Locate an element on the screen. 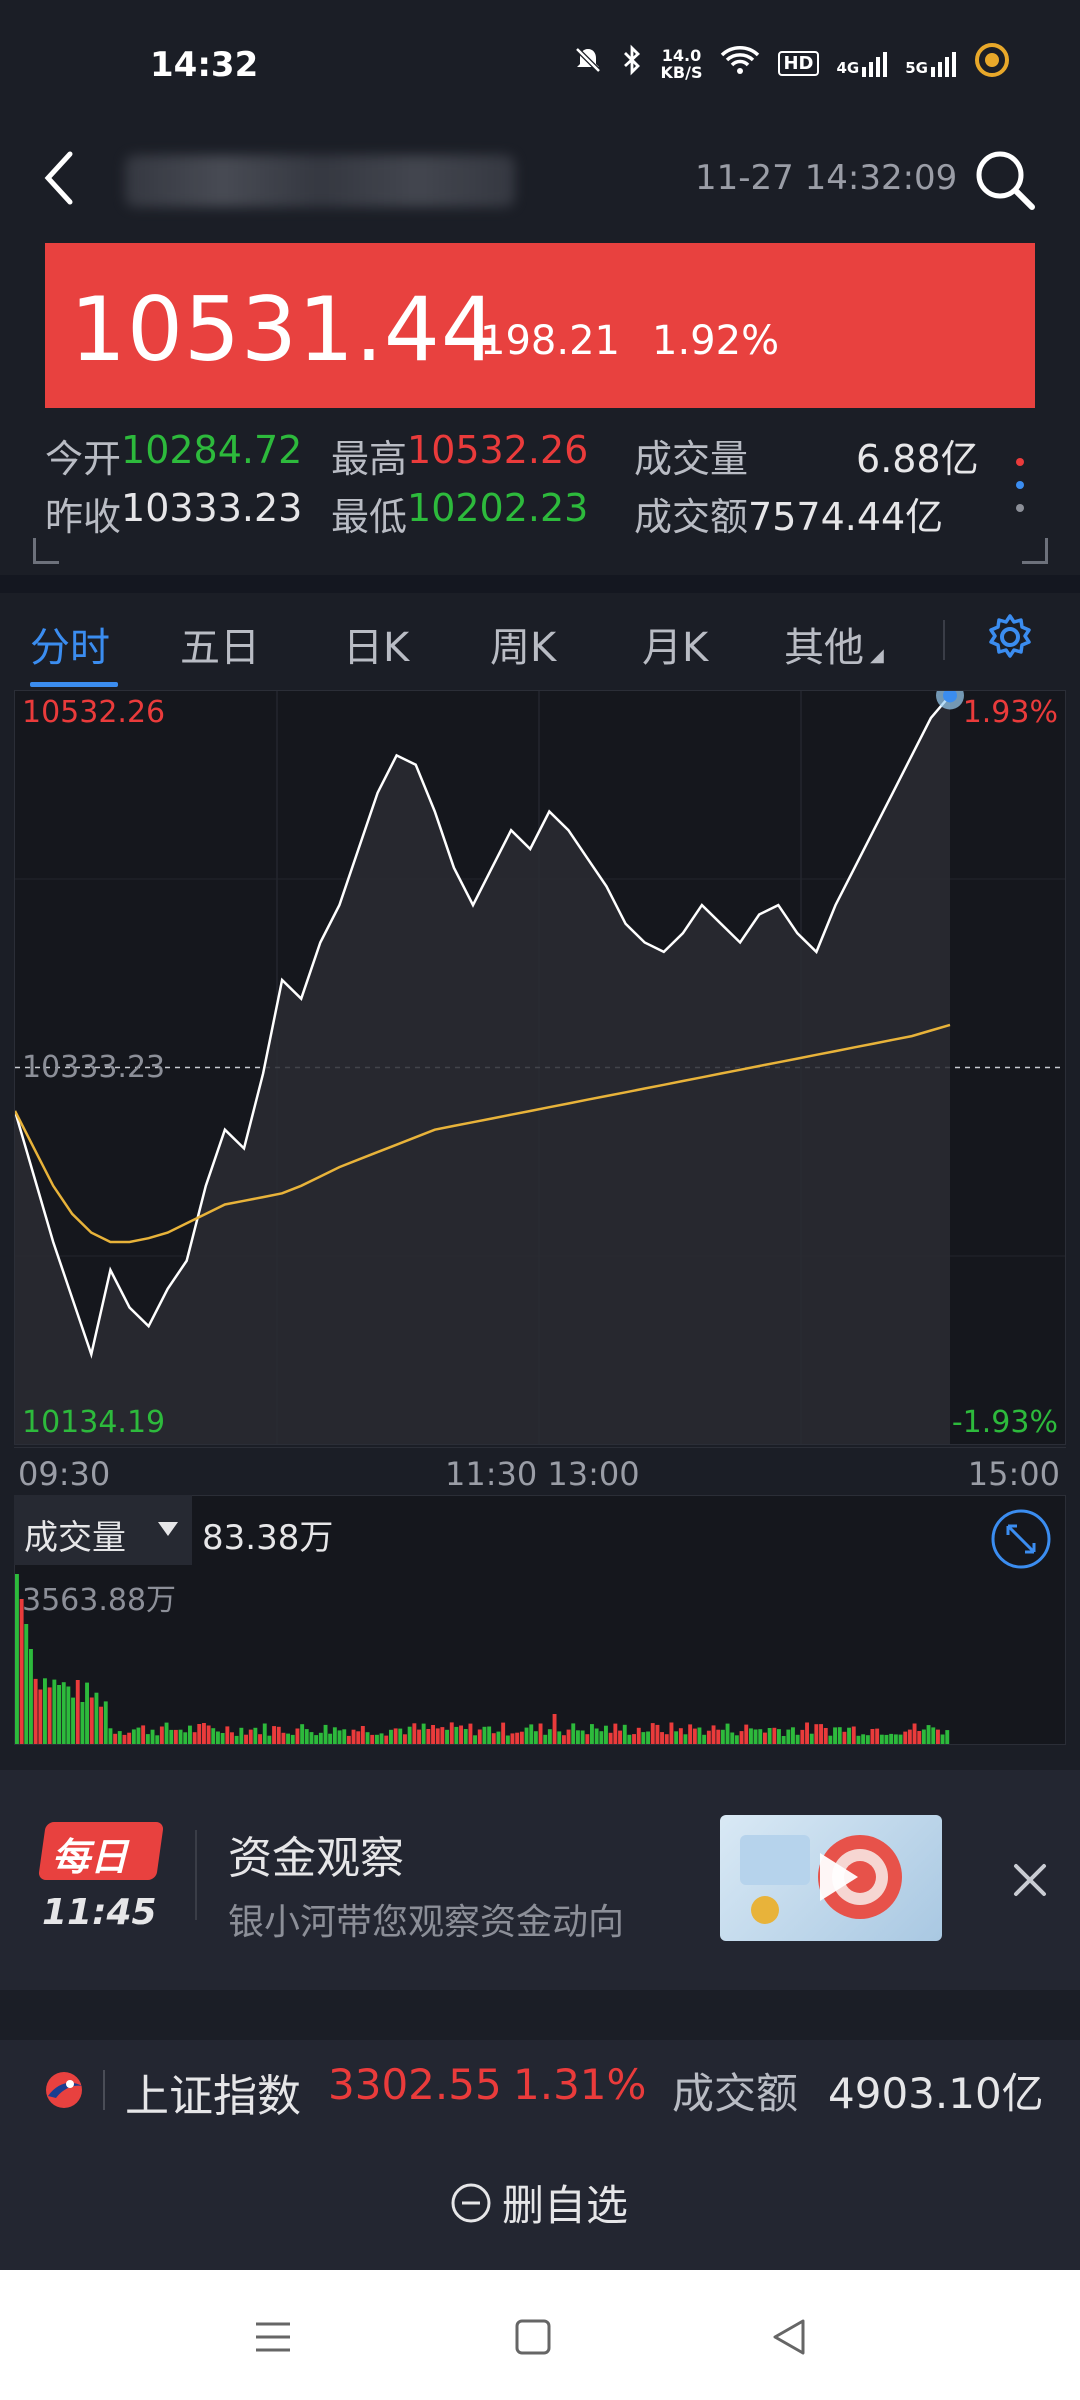 The width and height of the screenshot is (1080, 2400). tab-weekly-k: 周K is located at coordinates (523, 644).